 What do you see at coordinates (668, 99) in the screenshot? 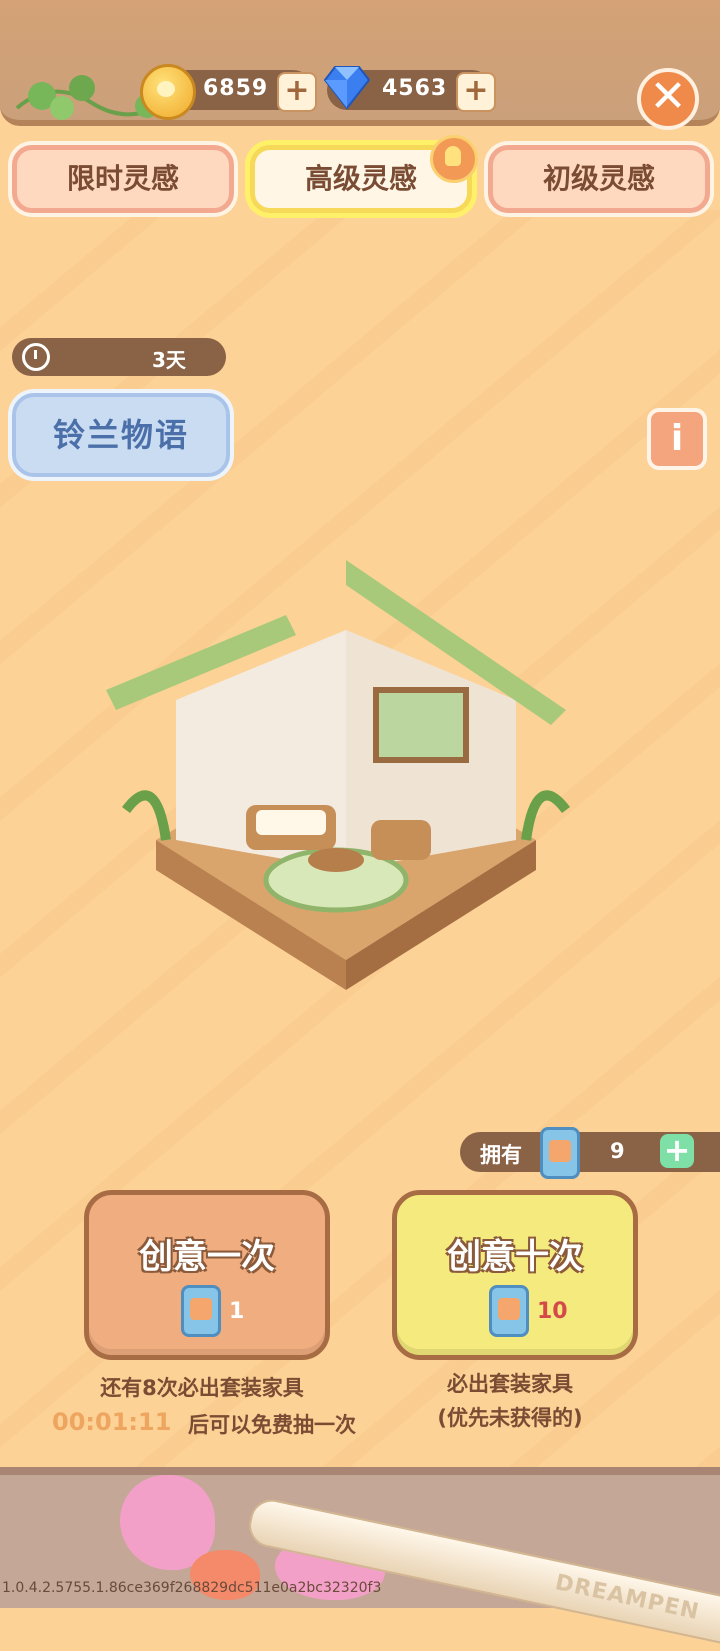
I see `close-button: ✕` at bounding box center [668, 99].